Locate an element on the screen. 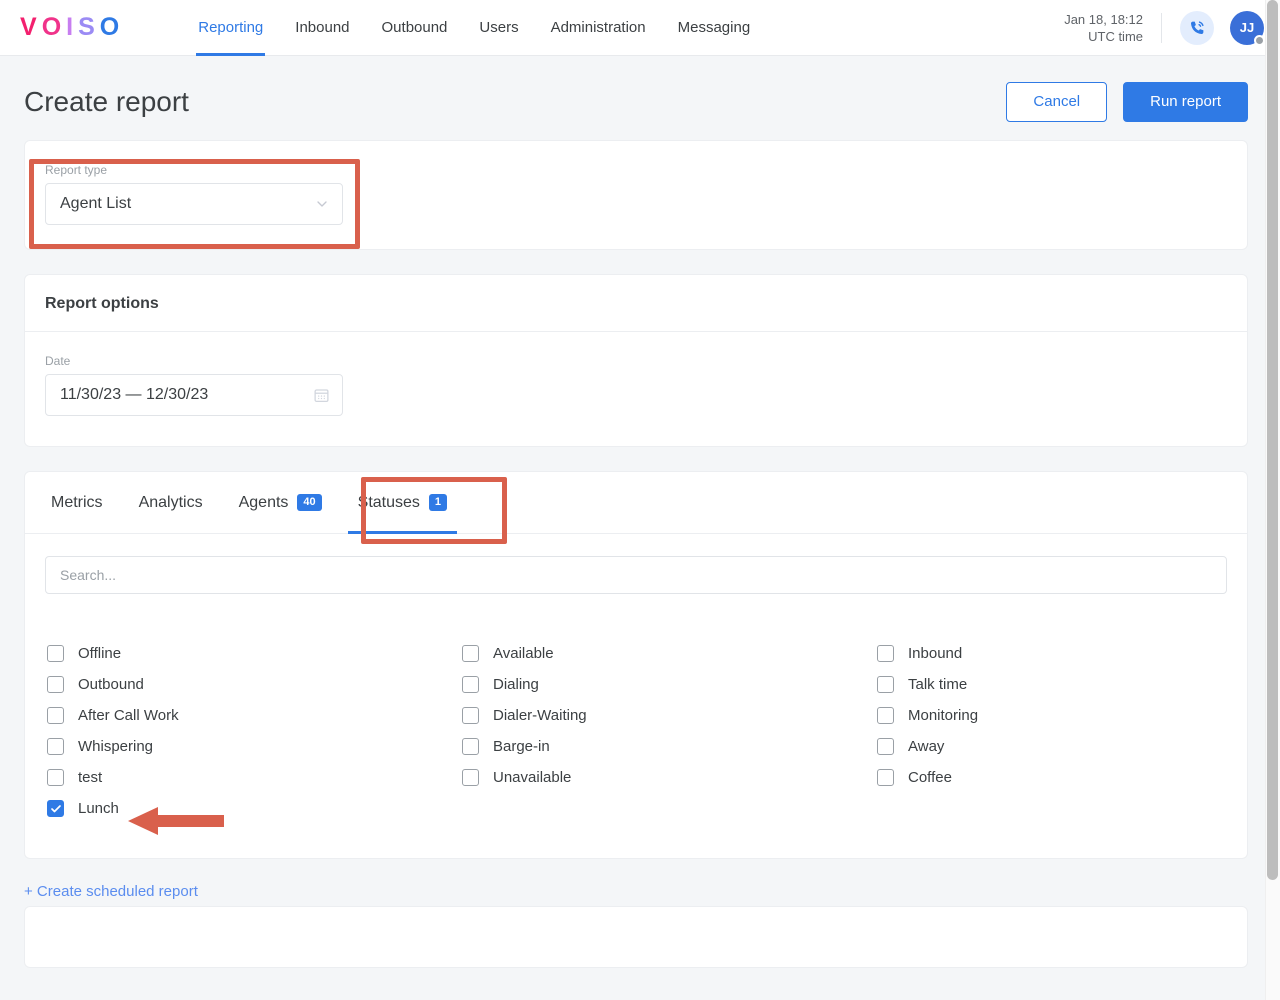 The image size is (1280, 1000). tab-statuses: Statuses 1 is located at coordinates (402, 503).